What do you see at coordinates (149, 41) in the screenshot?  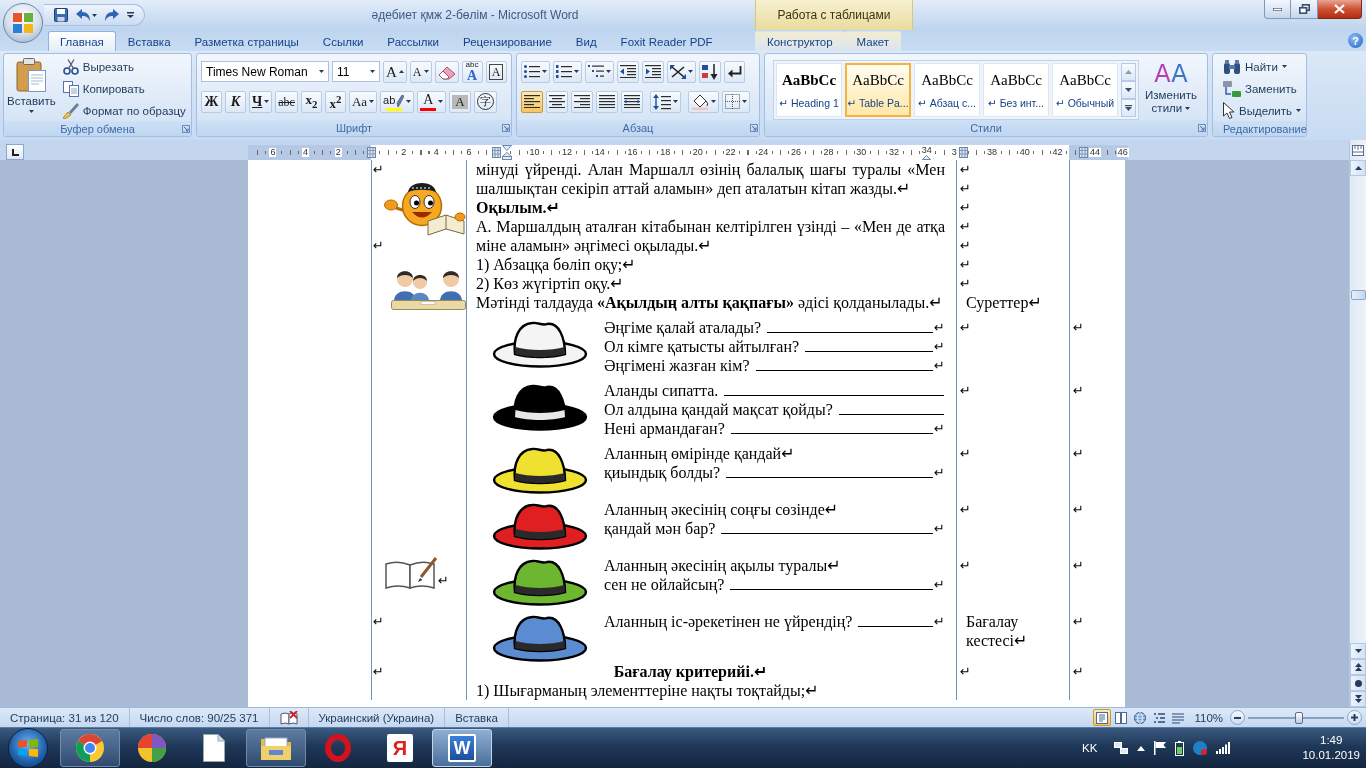 I see `tab: Вставка` at bounding box center [149, 41].